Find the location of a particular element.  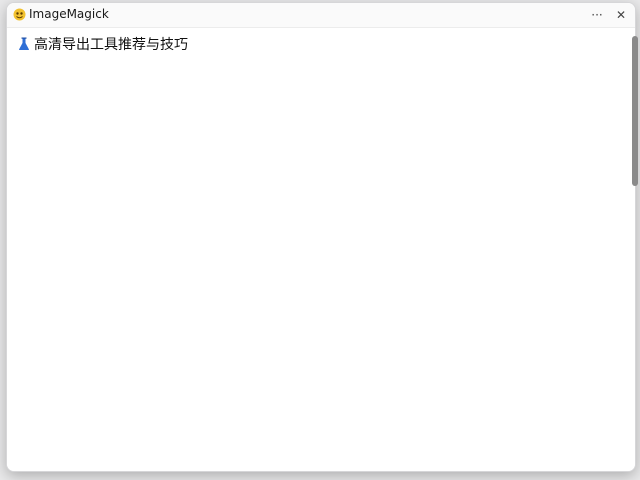

title-bar: ImageMagick ··· ✕ is located at coordinates (321, 15).